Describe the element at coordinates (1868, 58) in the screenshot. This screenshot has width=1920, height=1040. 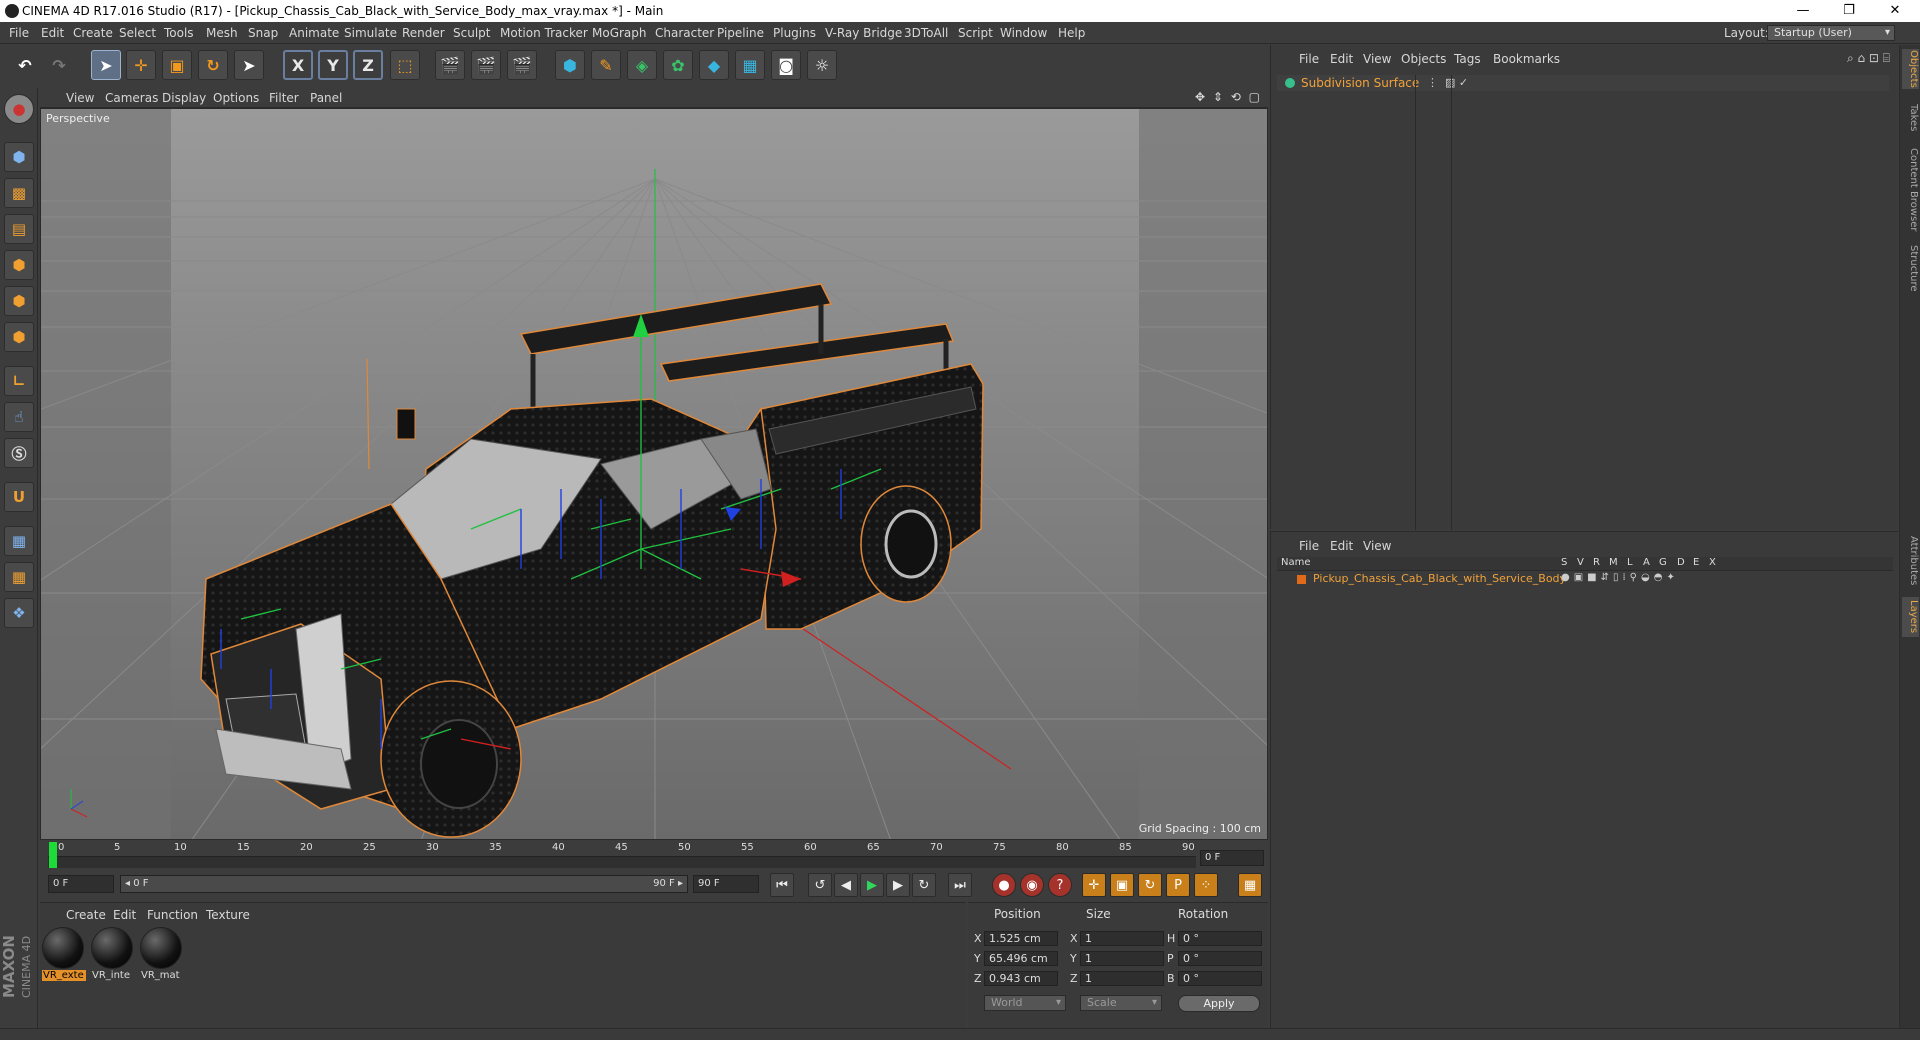
I see `om-search-home-icons: ⌕ ⌂ ⊡ ⌸` at that location.